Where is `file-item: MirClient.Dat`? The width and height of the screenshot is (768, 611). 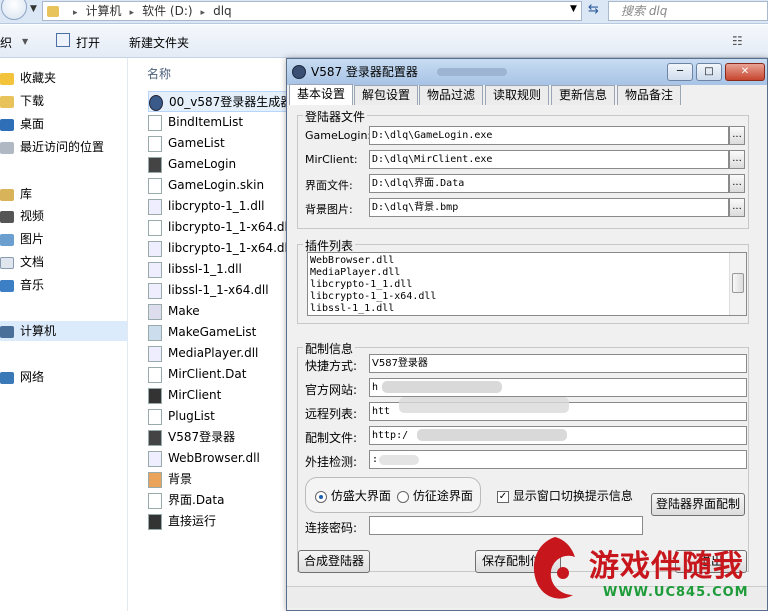 file-item: MirClient.Dat is located at coordinates (197, 374).